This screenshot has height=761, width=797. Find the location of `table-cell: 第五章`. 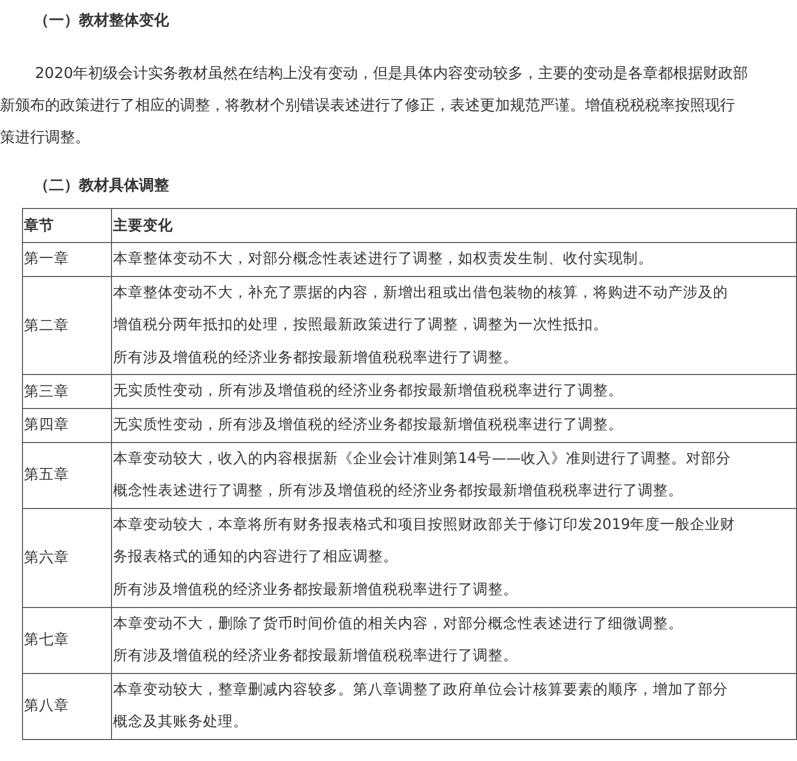

table-cell: 第五章 is located at coordinates (67, 475).